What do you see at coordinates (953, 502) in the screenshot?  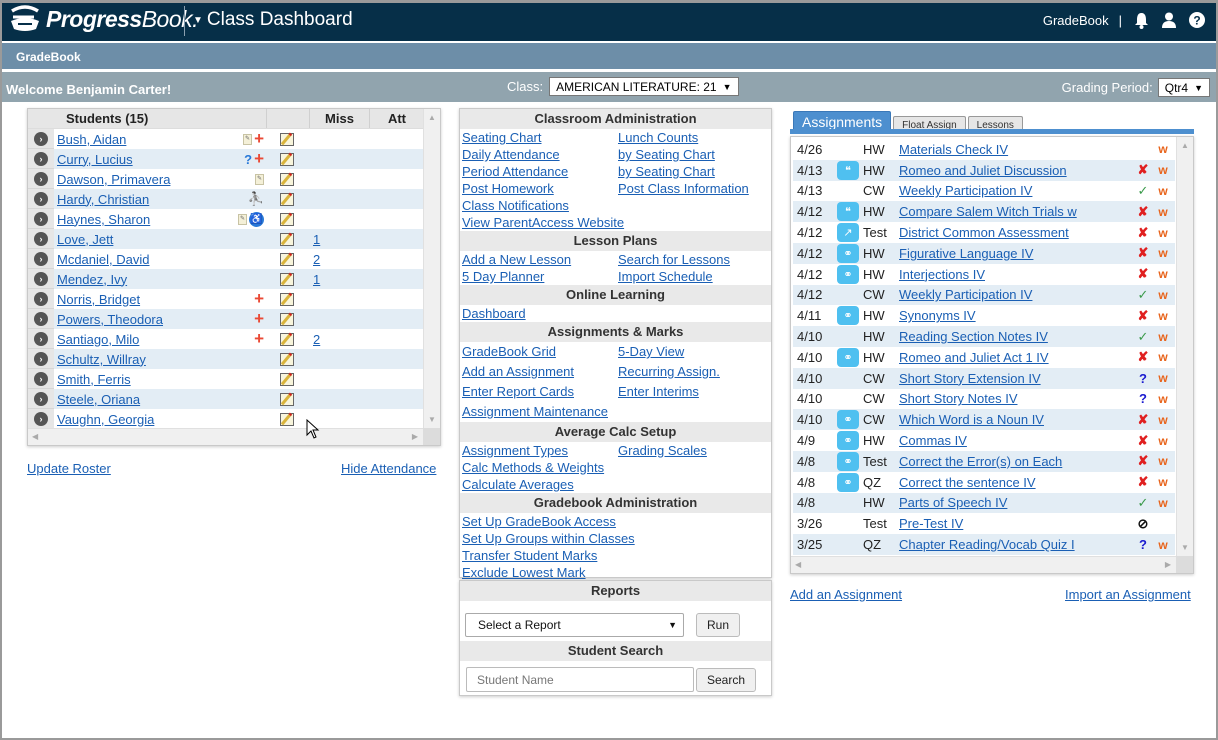 I see `assignment-link: Parts of Speech IV` at bounding box center [953, 502].